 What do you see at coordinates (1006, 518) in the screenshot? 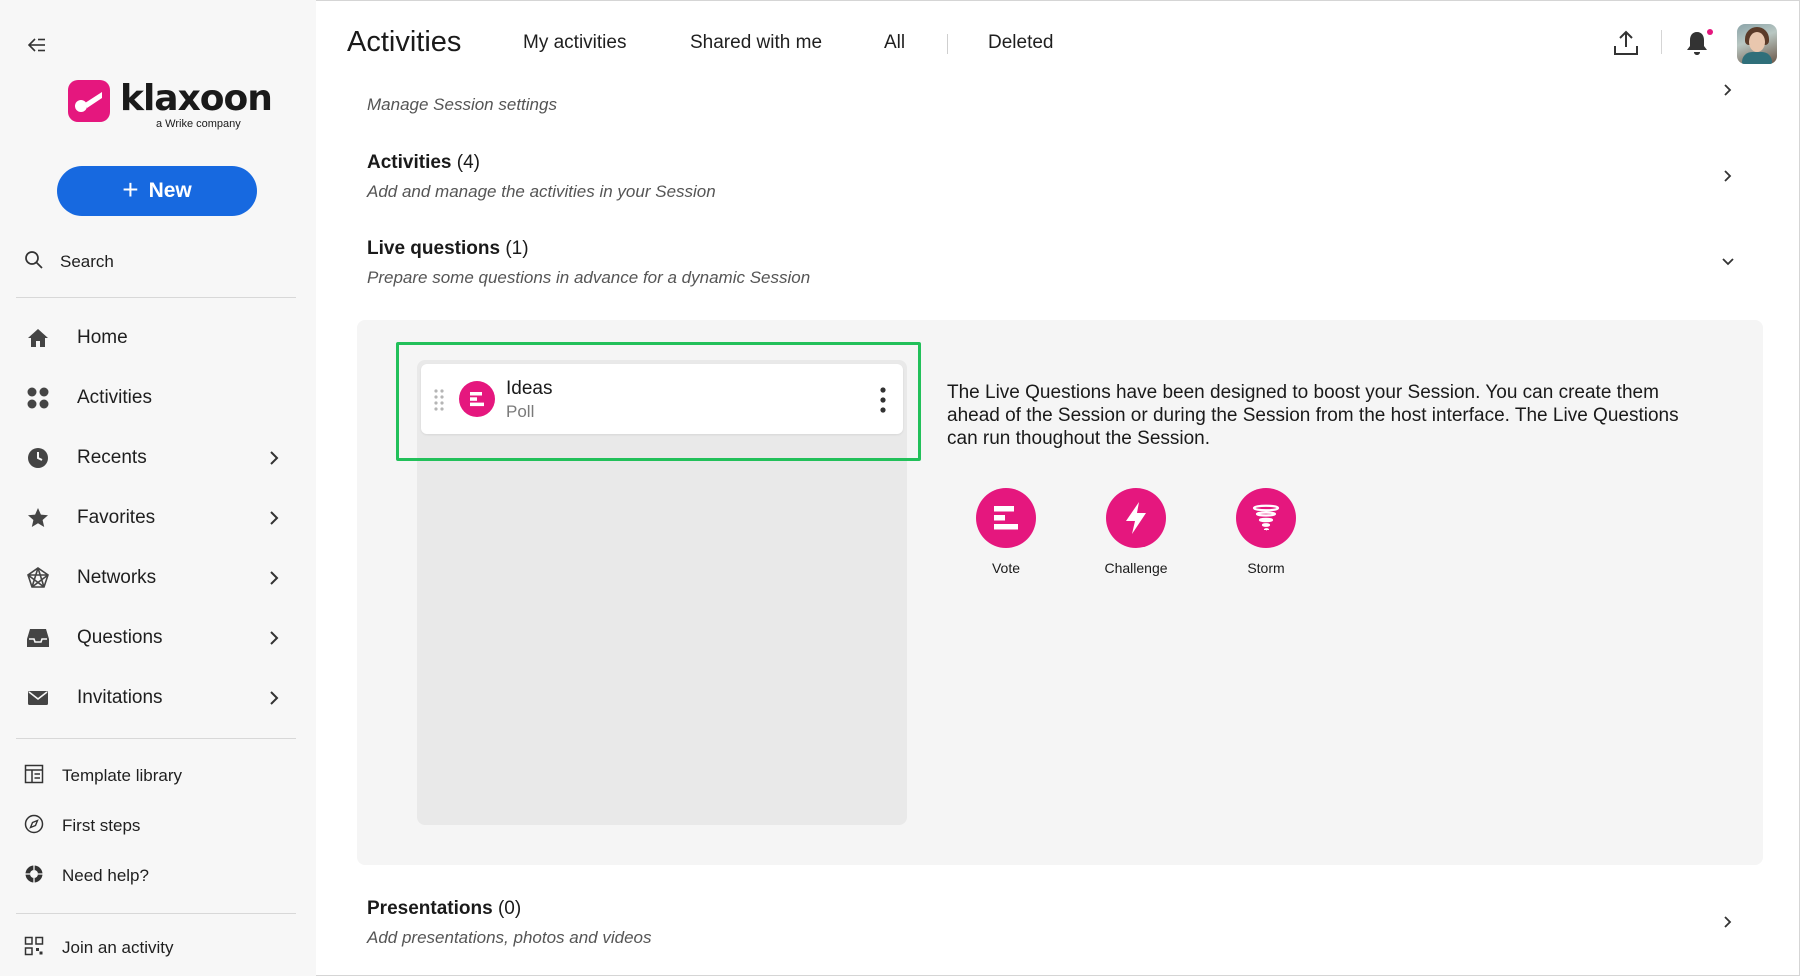
I see `vote-icon` at bounding box center [1006, 518].